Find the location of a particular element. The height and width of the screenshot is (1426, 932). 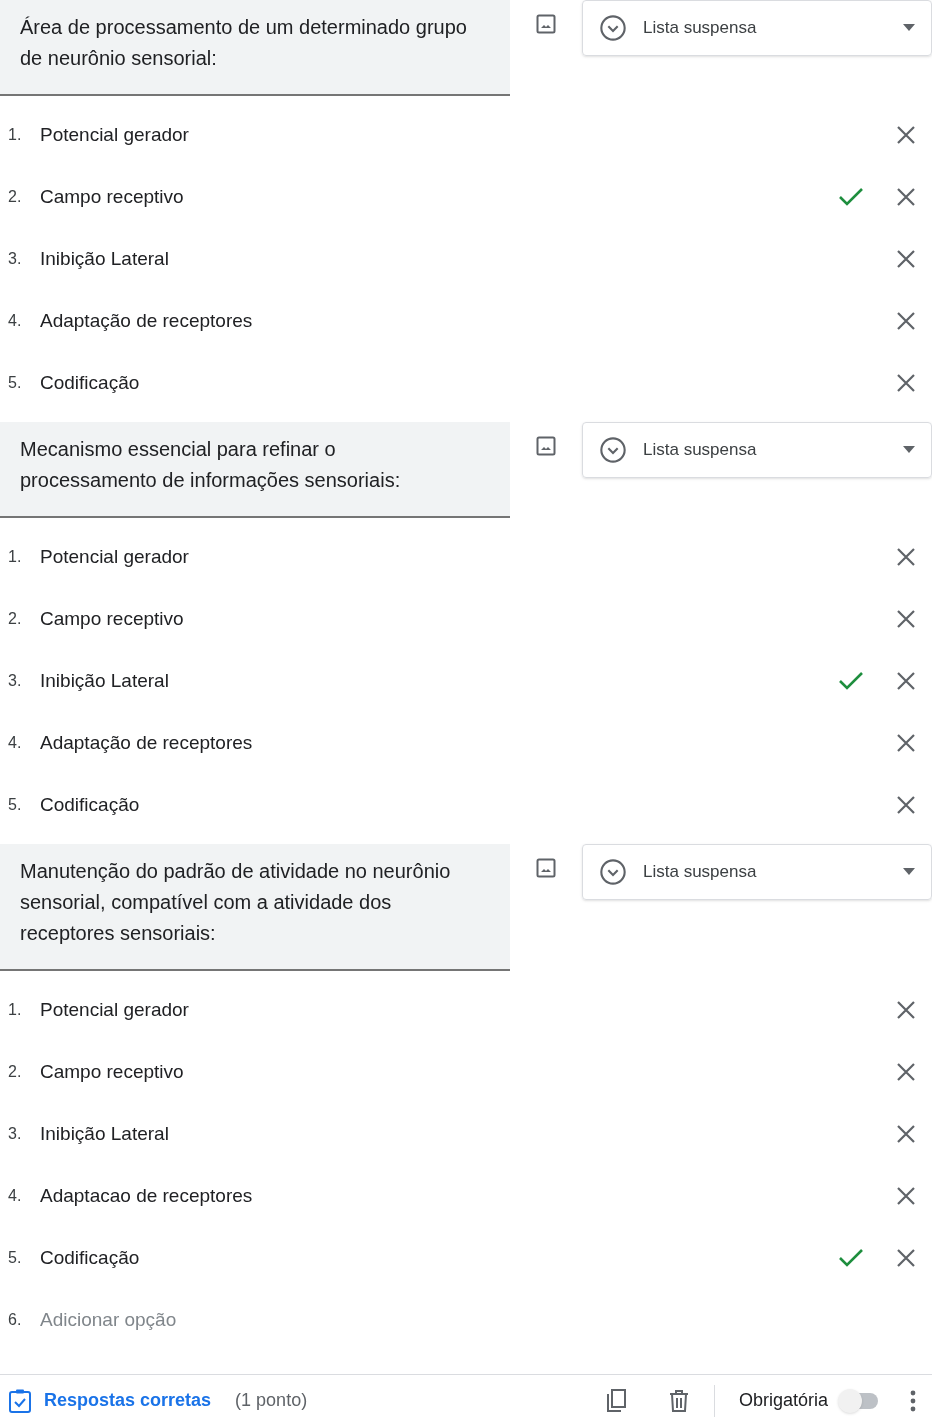

option-number: 6. is located at coordinates (15, 1320).